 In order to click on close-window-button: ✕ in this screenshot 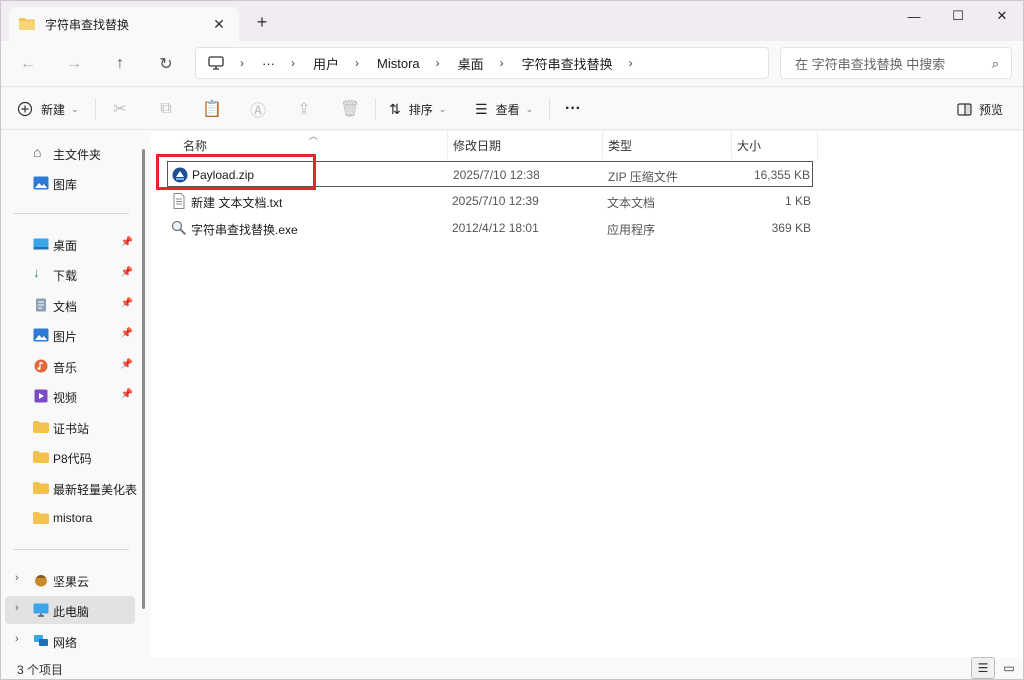, I will do `click(1001, 16)`.